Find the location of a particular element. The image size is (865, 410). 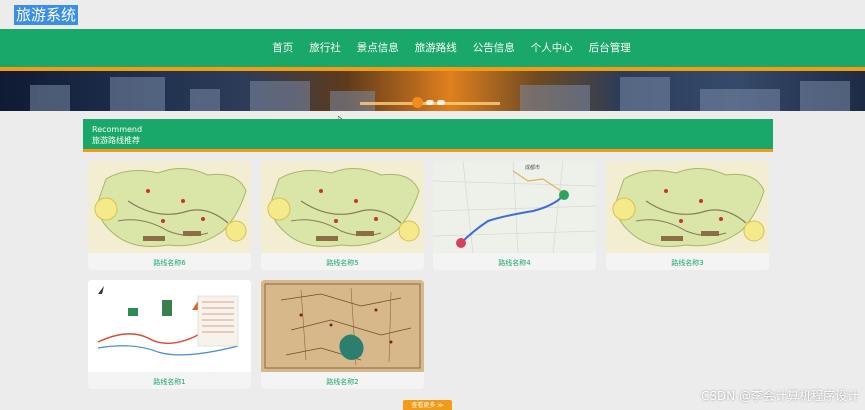

nav-attractions: 景点信息 is located at coordinates (378, 48).